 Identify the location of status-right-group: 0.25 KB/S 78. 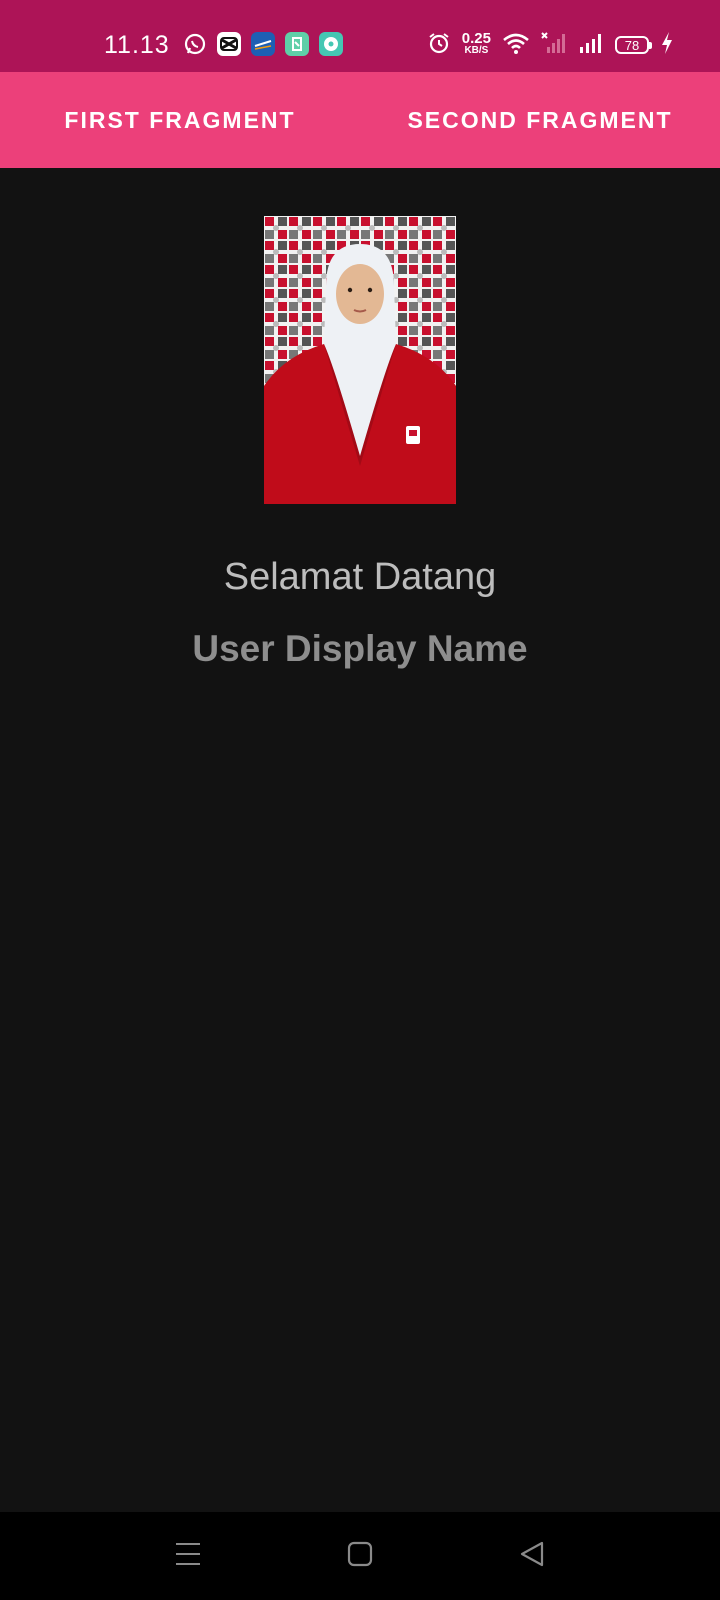
(550, 45).